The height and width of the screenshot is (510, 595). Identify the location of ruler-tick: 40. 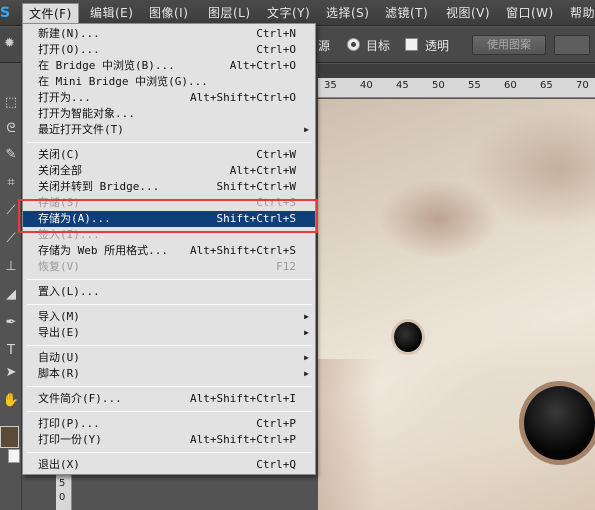
(366, 85).